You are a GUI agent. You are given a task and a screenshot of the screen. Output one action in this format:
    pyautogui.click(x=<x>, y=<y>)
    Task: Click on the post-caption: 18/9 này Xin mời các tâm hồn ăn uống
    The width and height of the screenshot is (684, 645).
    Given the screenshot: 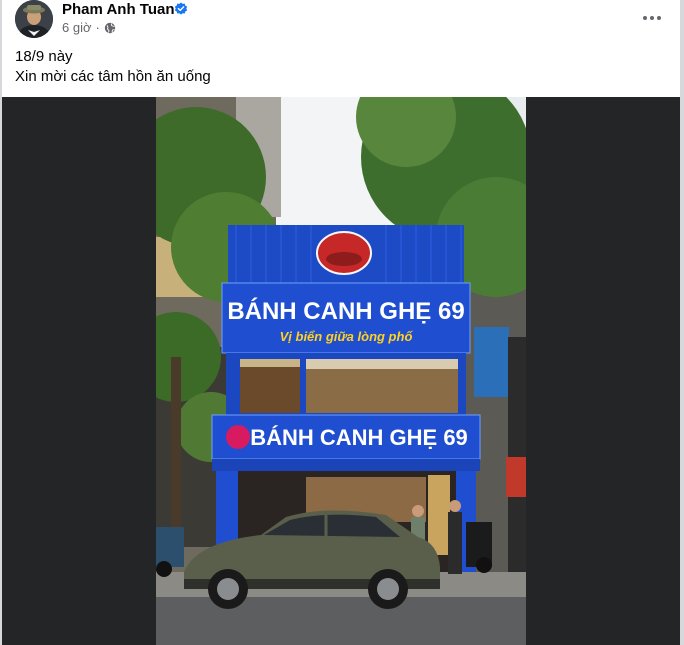 What is the action you would take?
    pyautogui.click(x=113, y=67)
    